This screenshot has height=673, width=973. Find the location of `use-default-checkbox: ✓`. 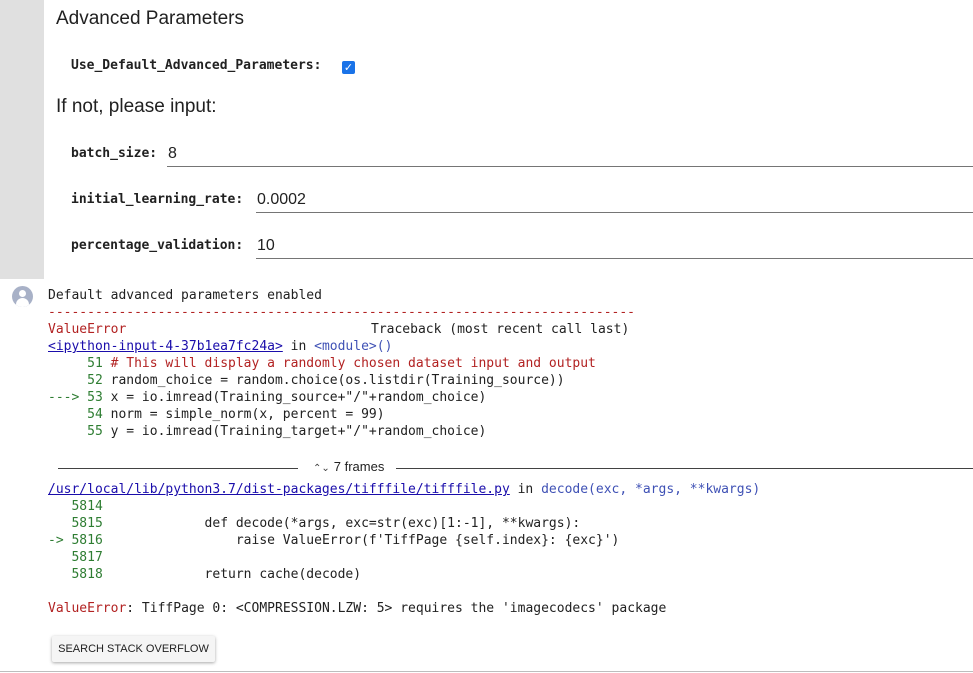

use-default-checkbox: ✓ is located at coordinates (348, 67).